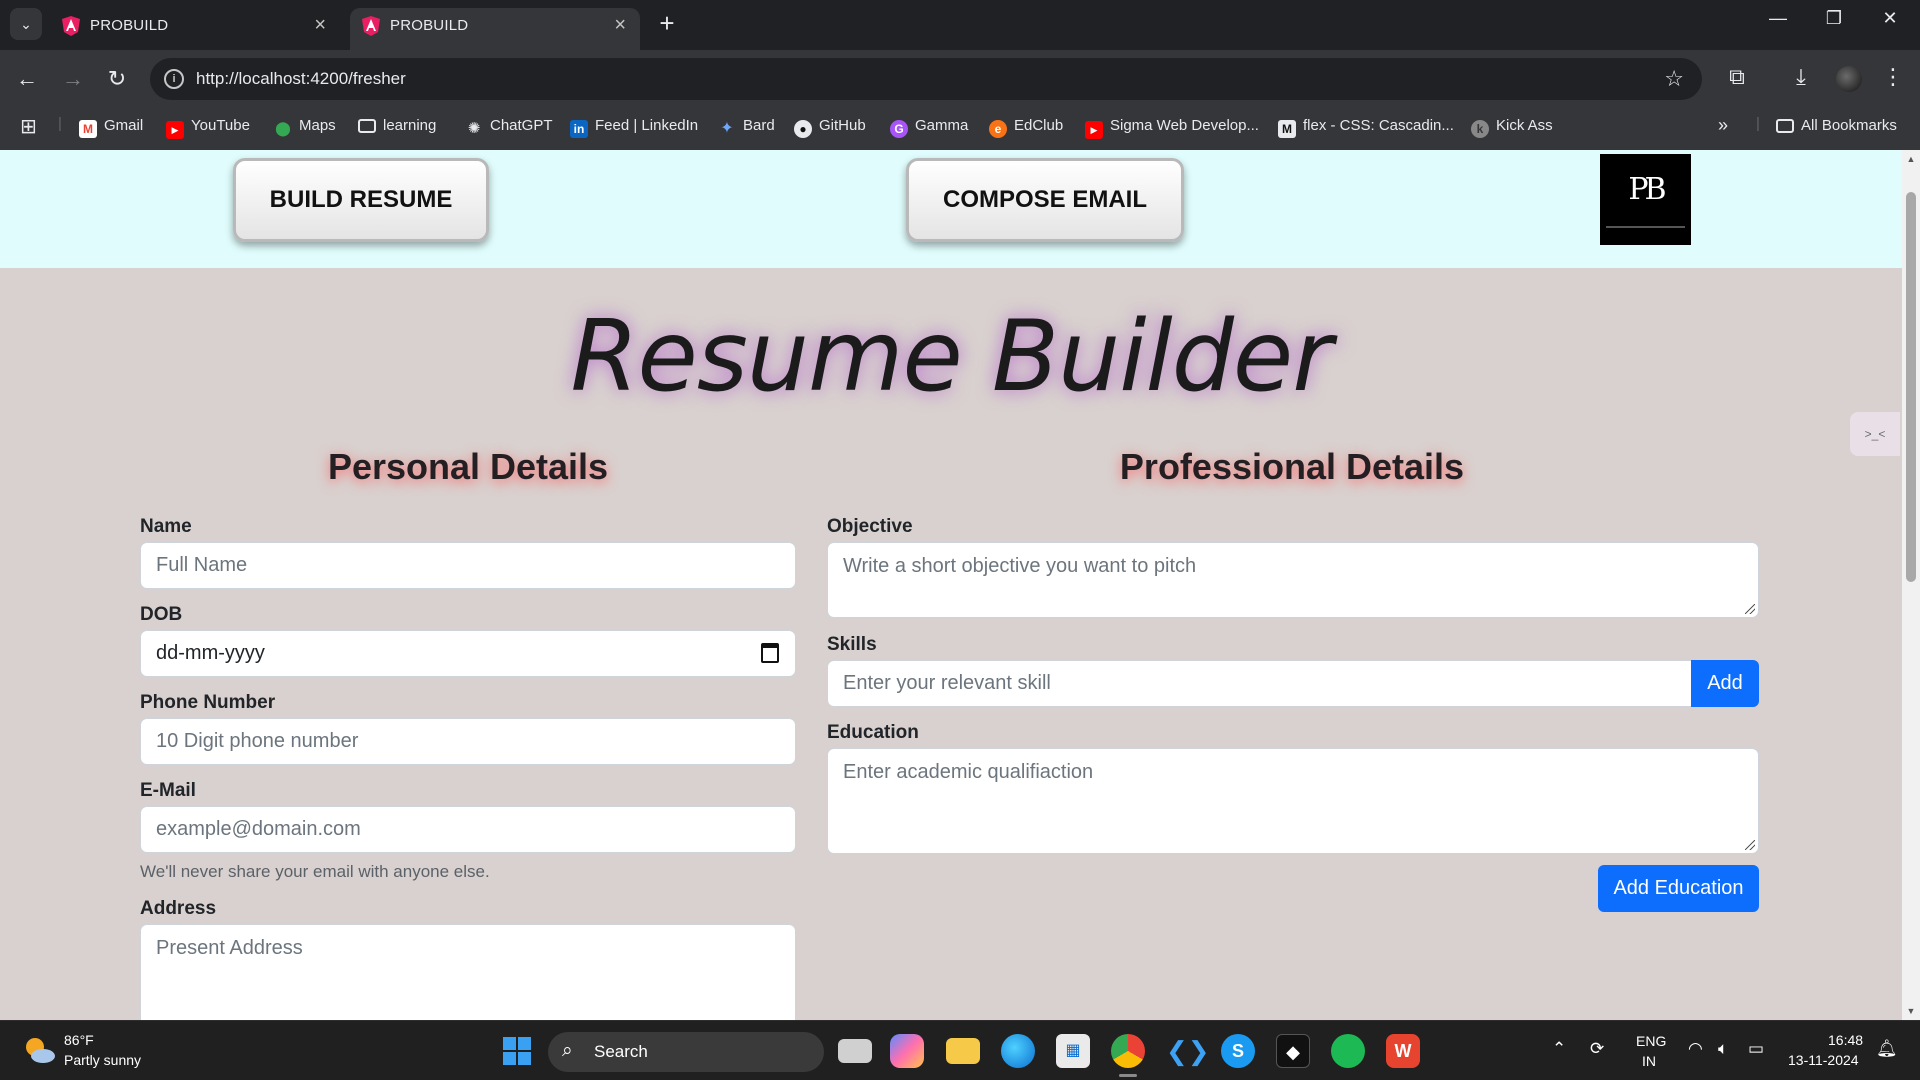 The image size is (1920, 1080). What do you see at coordinates (1403, 1051) in the screenshot?
I see `wps-office-icon: W` at bounding box center [1403, 1051].